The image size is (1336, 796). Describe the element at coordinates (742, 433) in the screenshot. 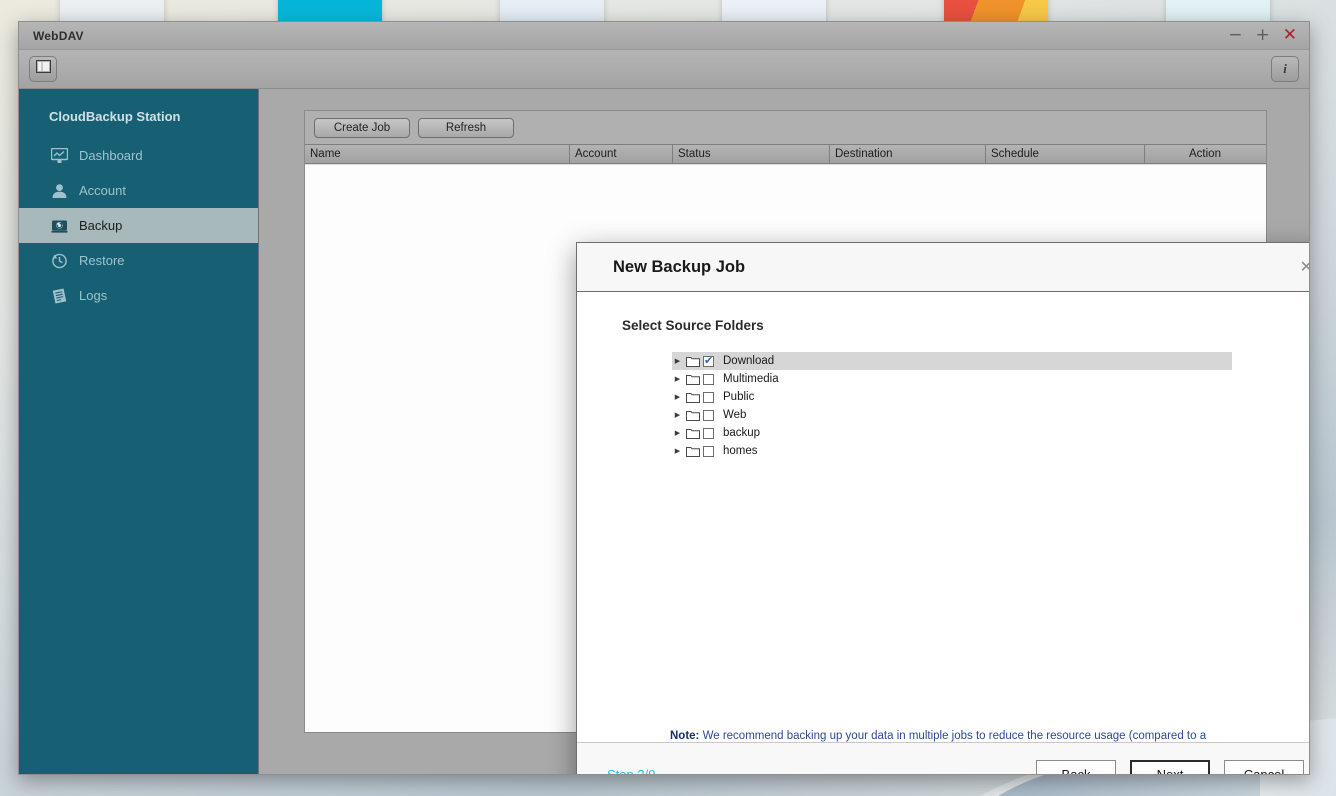

I see `tree-row-label: backup` at that location.